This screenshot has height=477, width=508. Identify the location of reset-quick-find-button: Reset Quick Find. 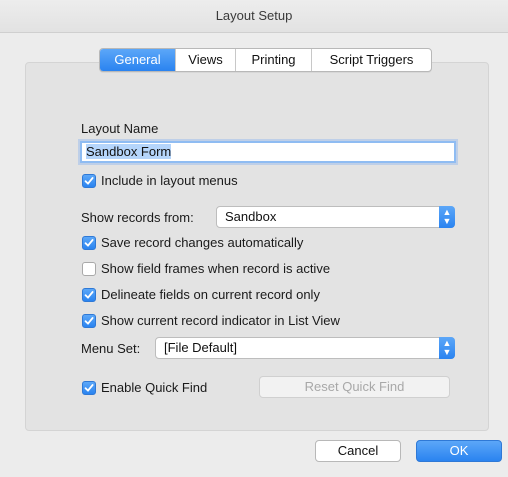
(354, 387).